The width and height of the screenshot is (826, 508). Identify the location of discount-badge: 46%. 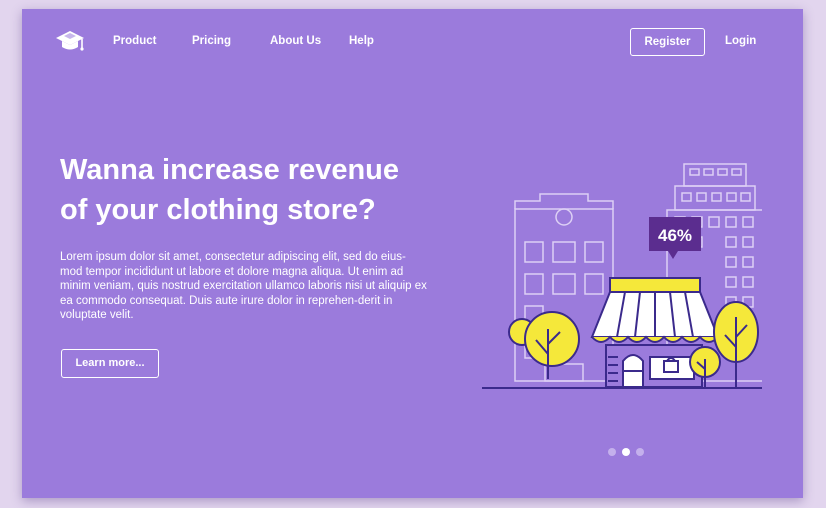
(675, 238).